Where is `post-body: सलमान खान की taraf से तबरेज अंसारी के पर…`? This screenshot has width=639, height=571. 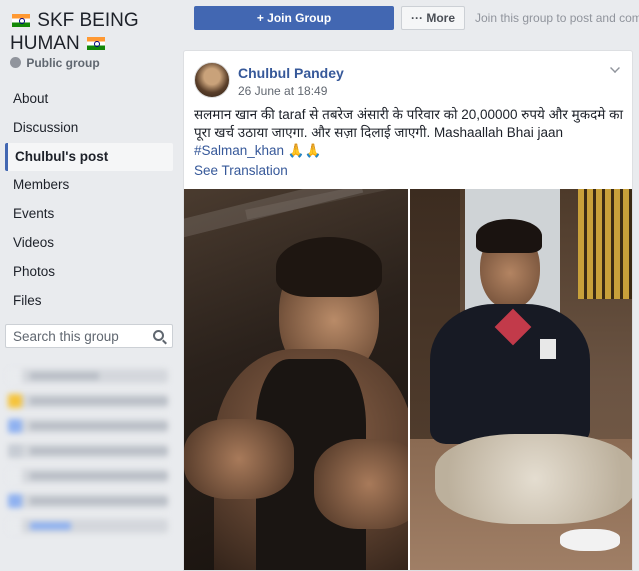 post-body: सलमान खान की taraf से तबरेज अंसारी के पर… is located at coordinates (408, 123).